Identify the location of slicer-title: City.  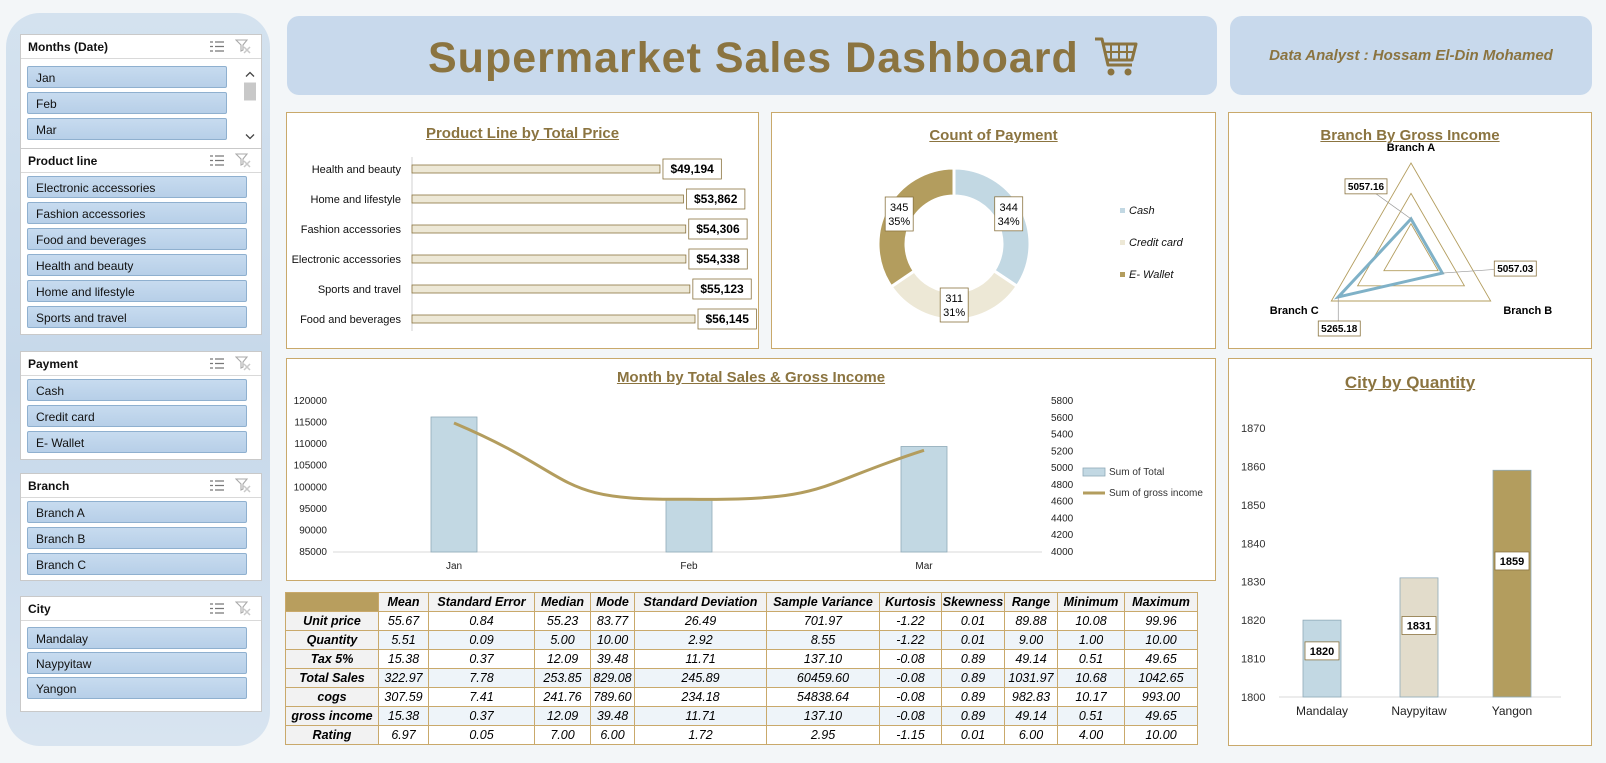
(39, 609).